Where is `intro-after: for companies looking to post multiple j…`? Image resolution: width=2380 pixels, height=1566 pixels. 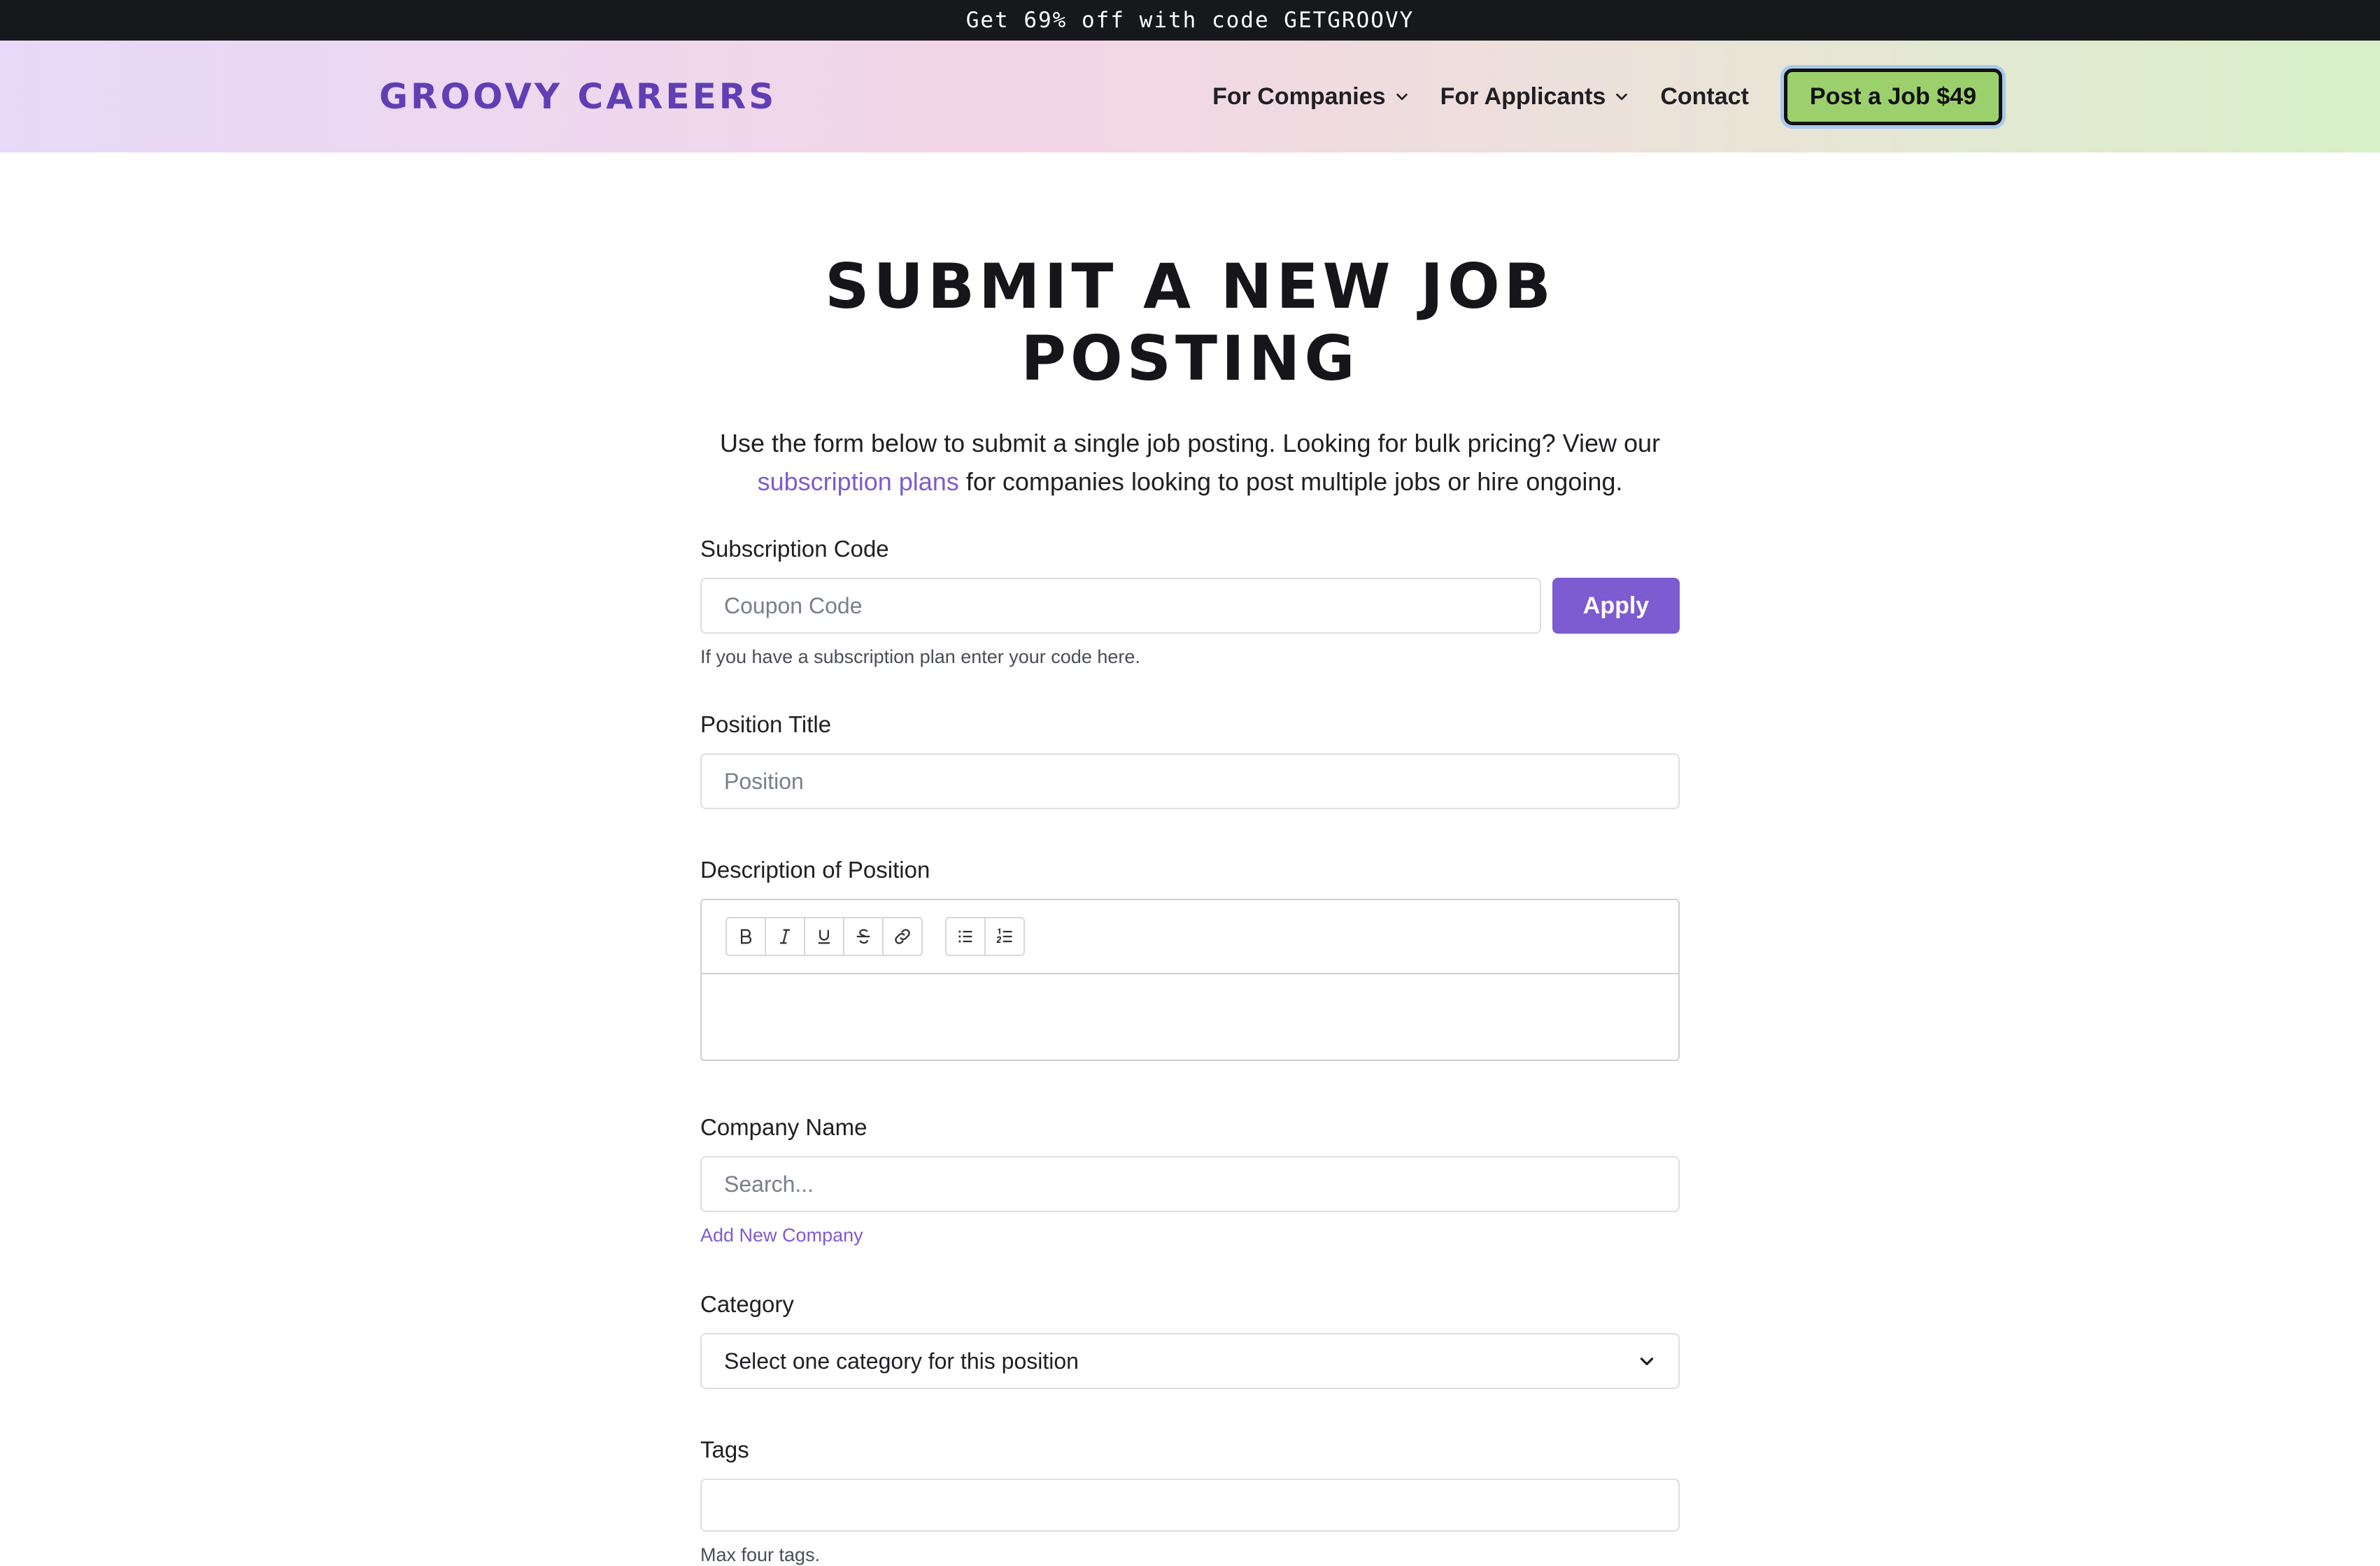 intro-after: for companies looking to post multiple j… is located at coordinates (1294, 481).